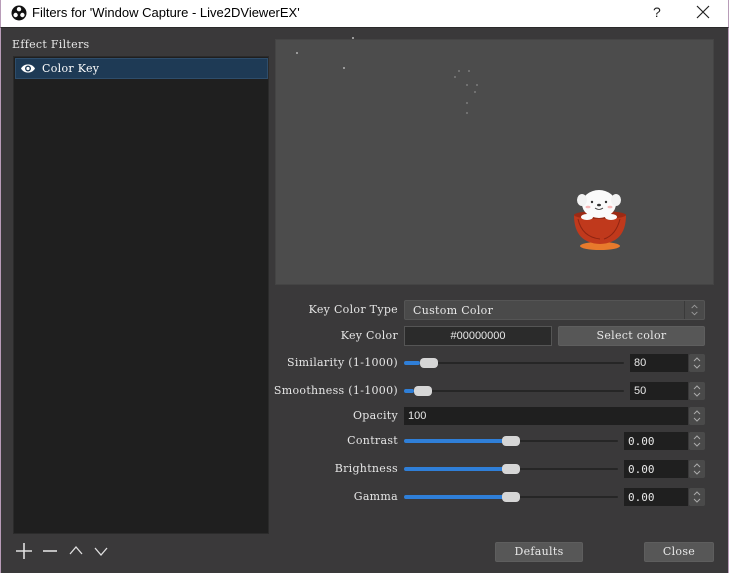 The height and width of the screenshot is (573, 729). What do you see at coordinates (659, 391) in the screenshot?
I see `smoothness-spinbox: 50` at bounding box center [659, 391].